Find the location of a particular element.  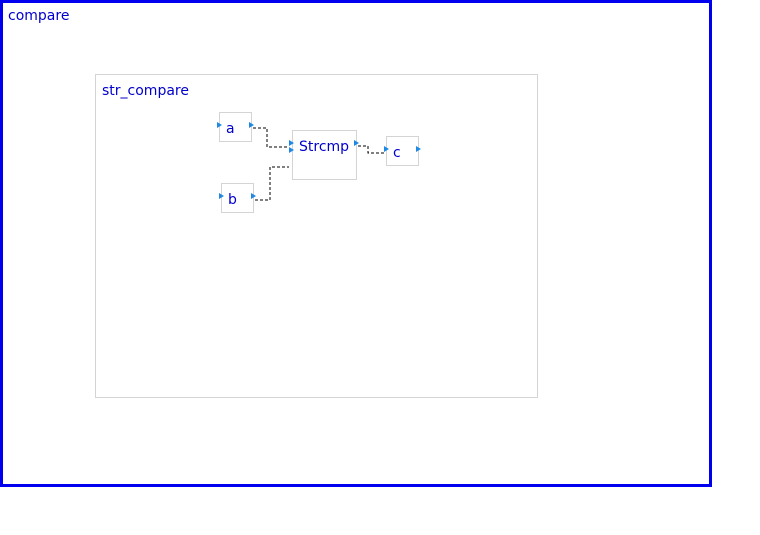

input-block-a-box is located at coordinates (235, 127).